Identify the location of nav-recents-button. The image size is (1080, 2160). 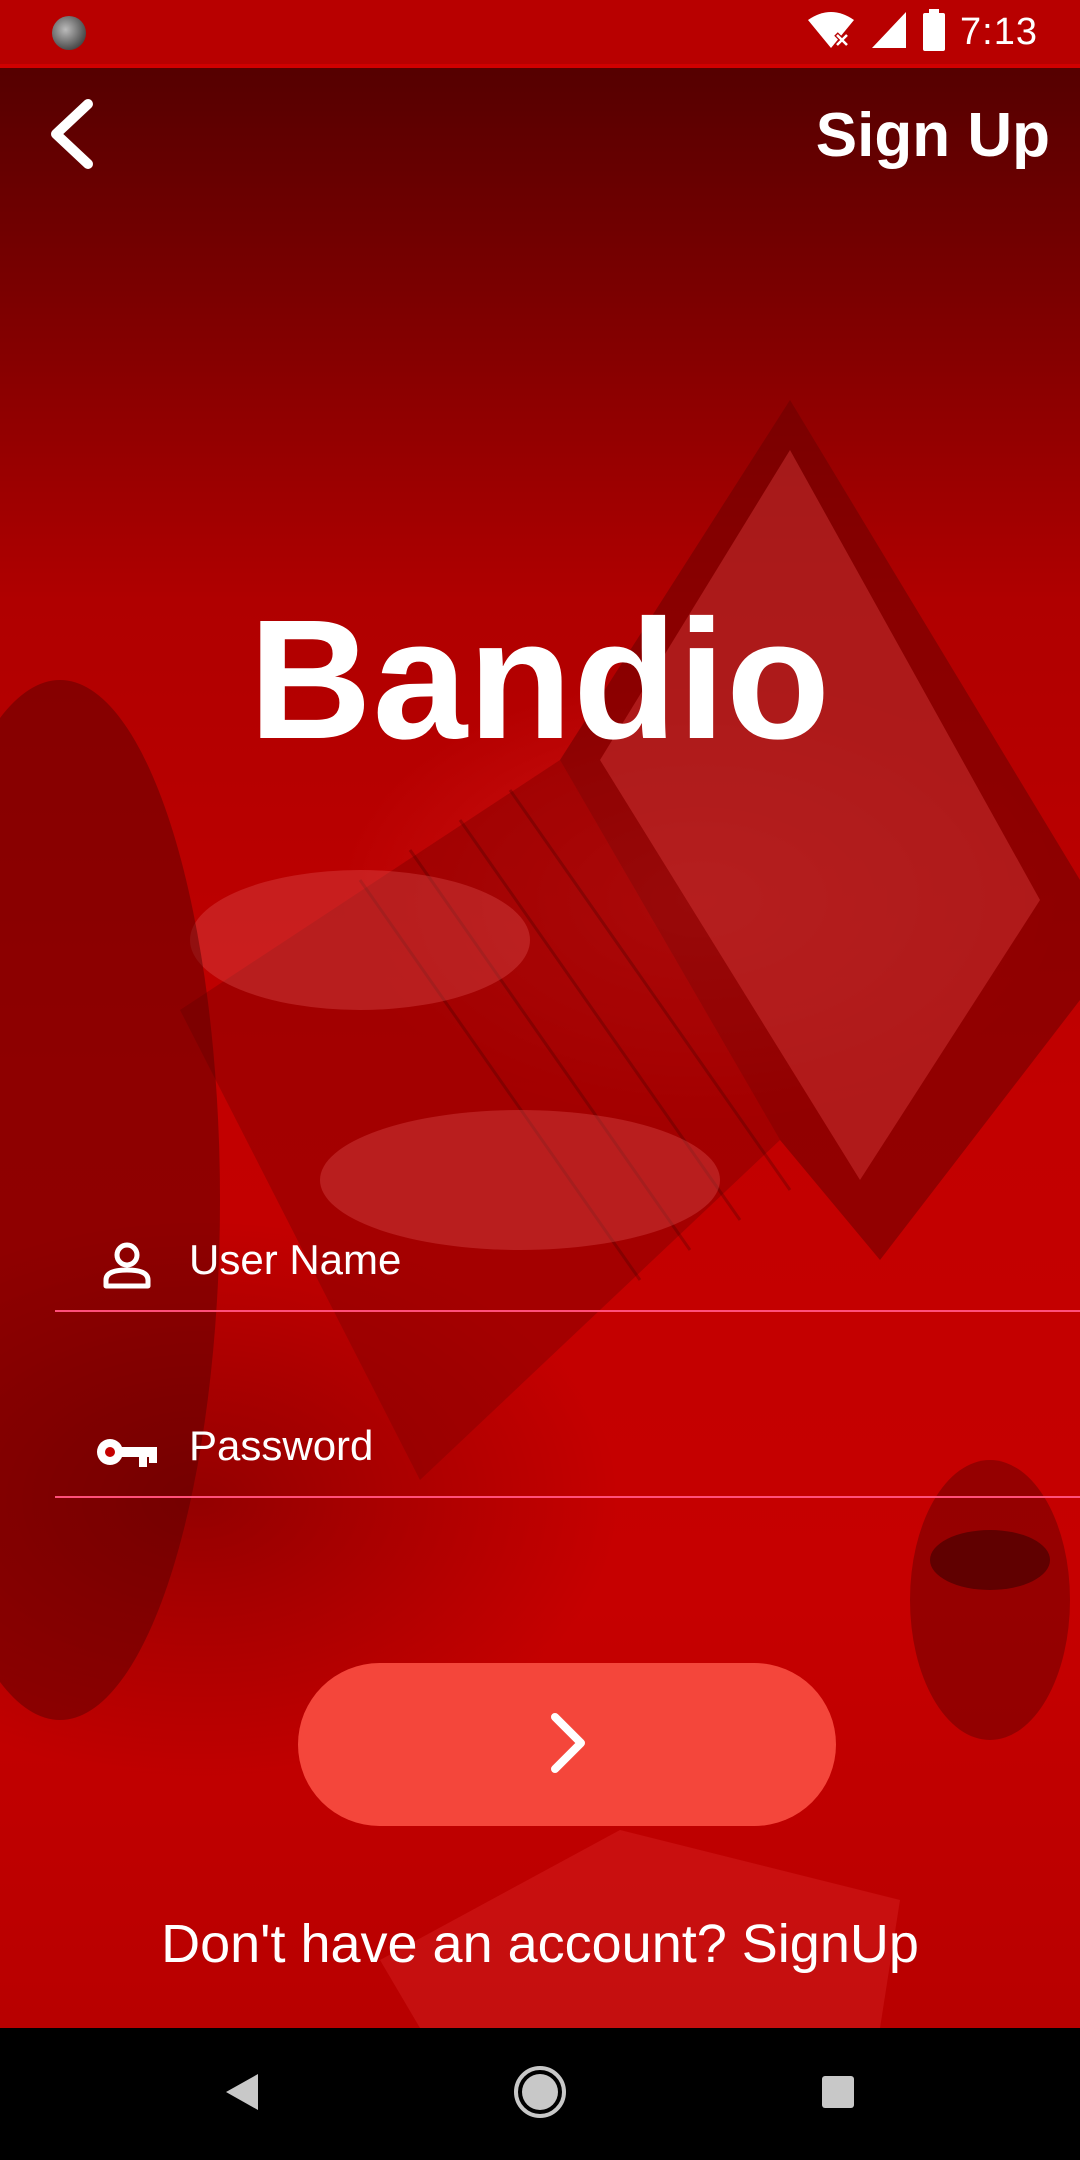
(838, 2094).